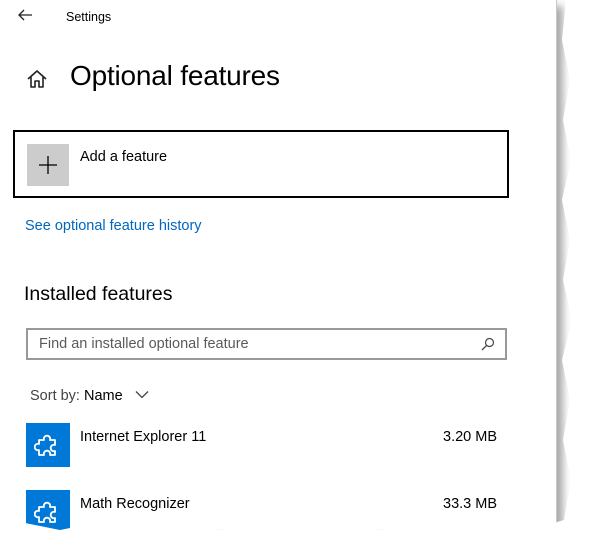  I want to click on search-icon, so click(488, 344).